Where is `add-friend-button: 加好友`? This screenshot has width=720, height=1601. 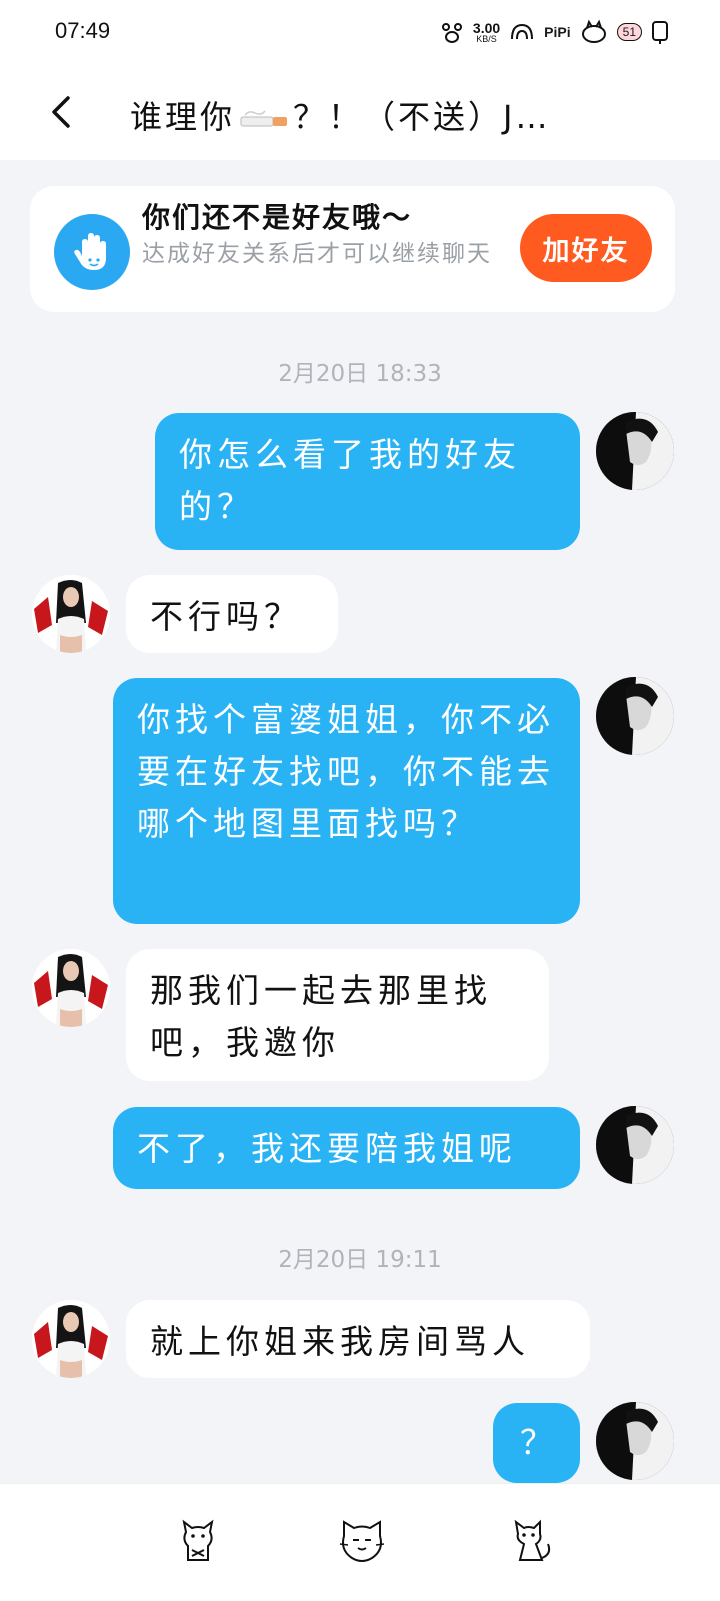 add-friend-button: 加好友 is located at coordinates (586, 248).